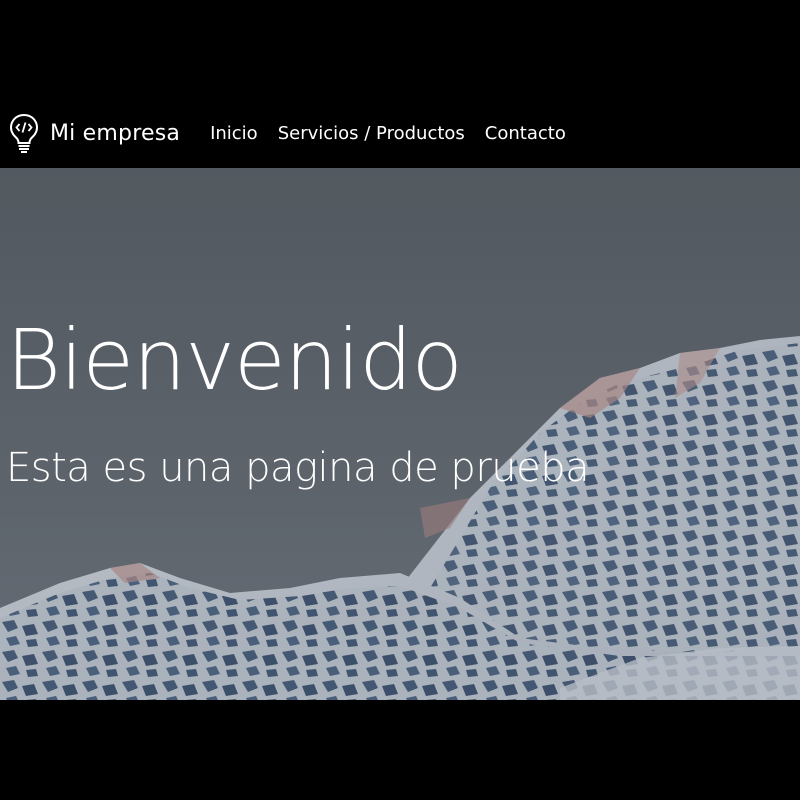 This screenshot has width=800, height=800. What do you see at coordinates (298, 468) in the screenshot?
I see `hero-subtitle: Esta es una pagina de prueba` at bounding box center [298, 468].